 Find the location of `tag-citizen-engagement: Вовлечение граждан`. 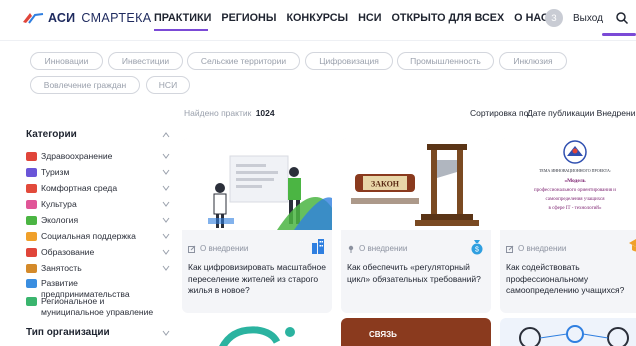

tag-citizen-engagement: Вовлечение граждан is located at coordinates (85, 85).